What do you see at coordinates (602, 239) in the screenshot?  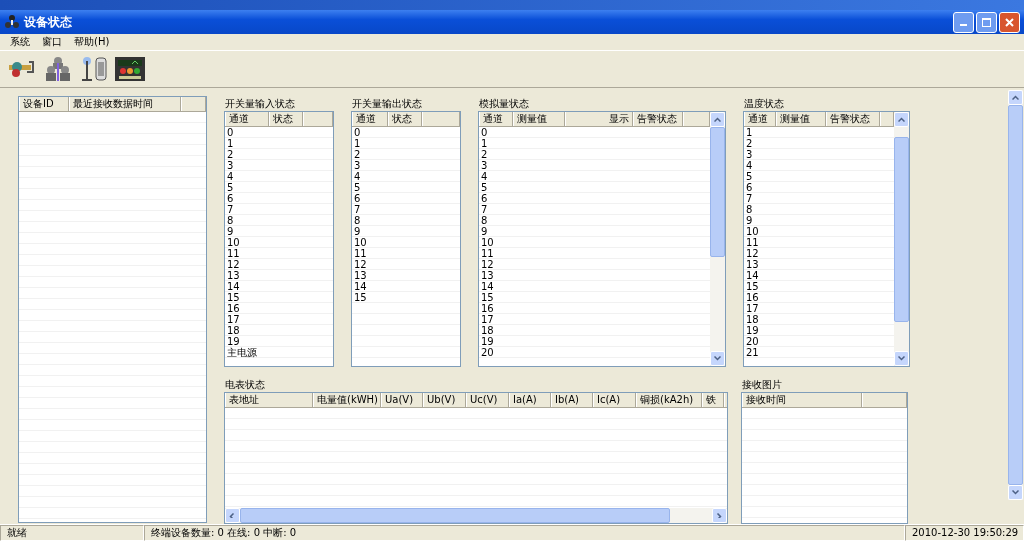 I see `list-view: 通道 测量值 显示 告警状态 0 1 2 3 4 5 6 7 8 9 10 11 12 13 14 15 16 17 18 19 20` at bounding box center [602, 239].